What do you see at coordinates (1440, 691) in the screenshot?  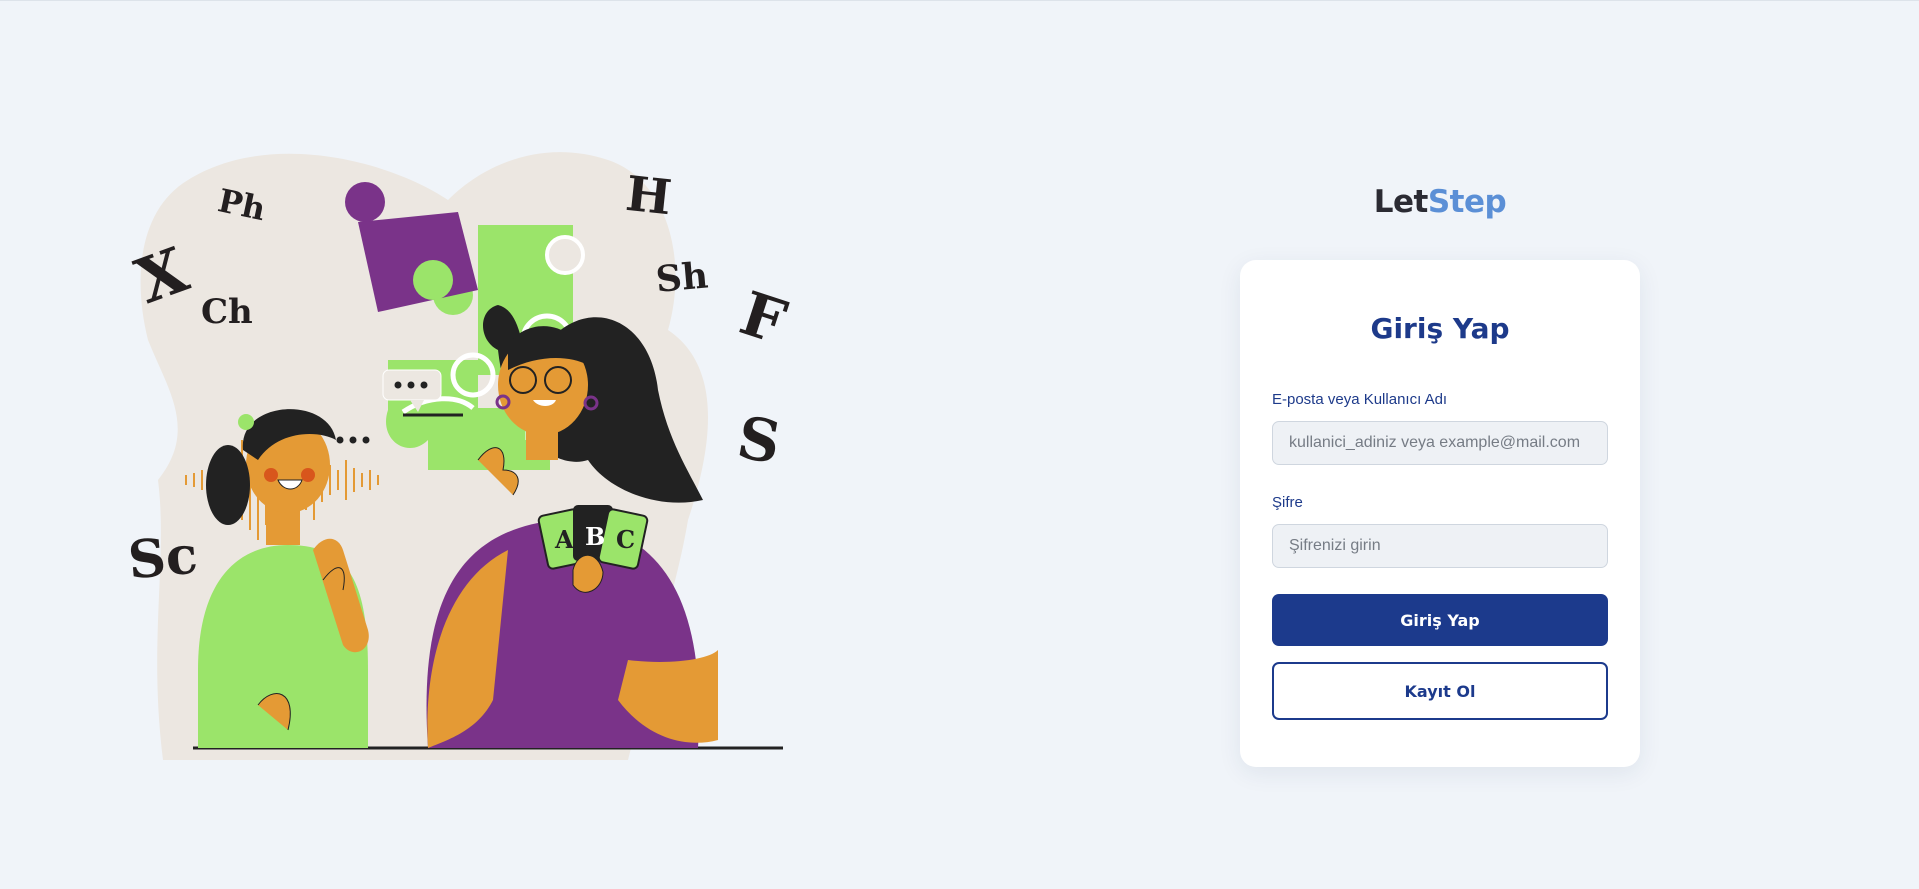 I see `register-button: Kayıt Ol` at bounding box center [1440, 691].